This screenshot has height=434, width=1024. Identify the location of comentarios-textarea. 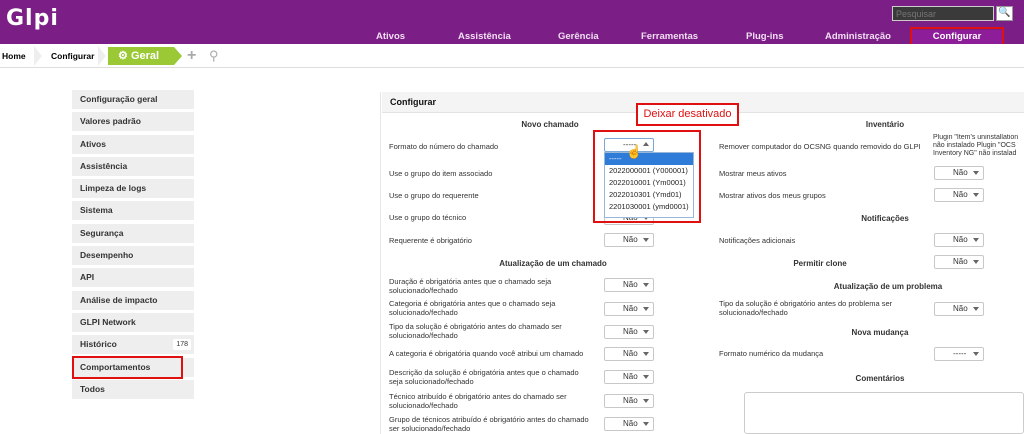
(884, 413).